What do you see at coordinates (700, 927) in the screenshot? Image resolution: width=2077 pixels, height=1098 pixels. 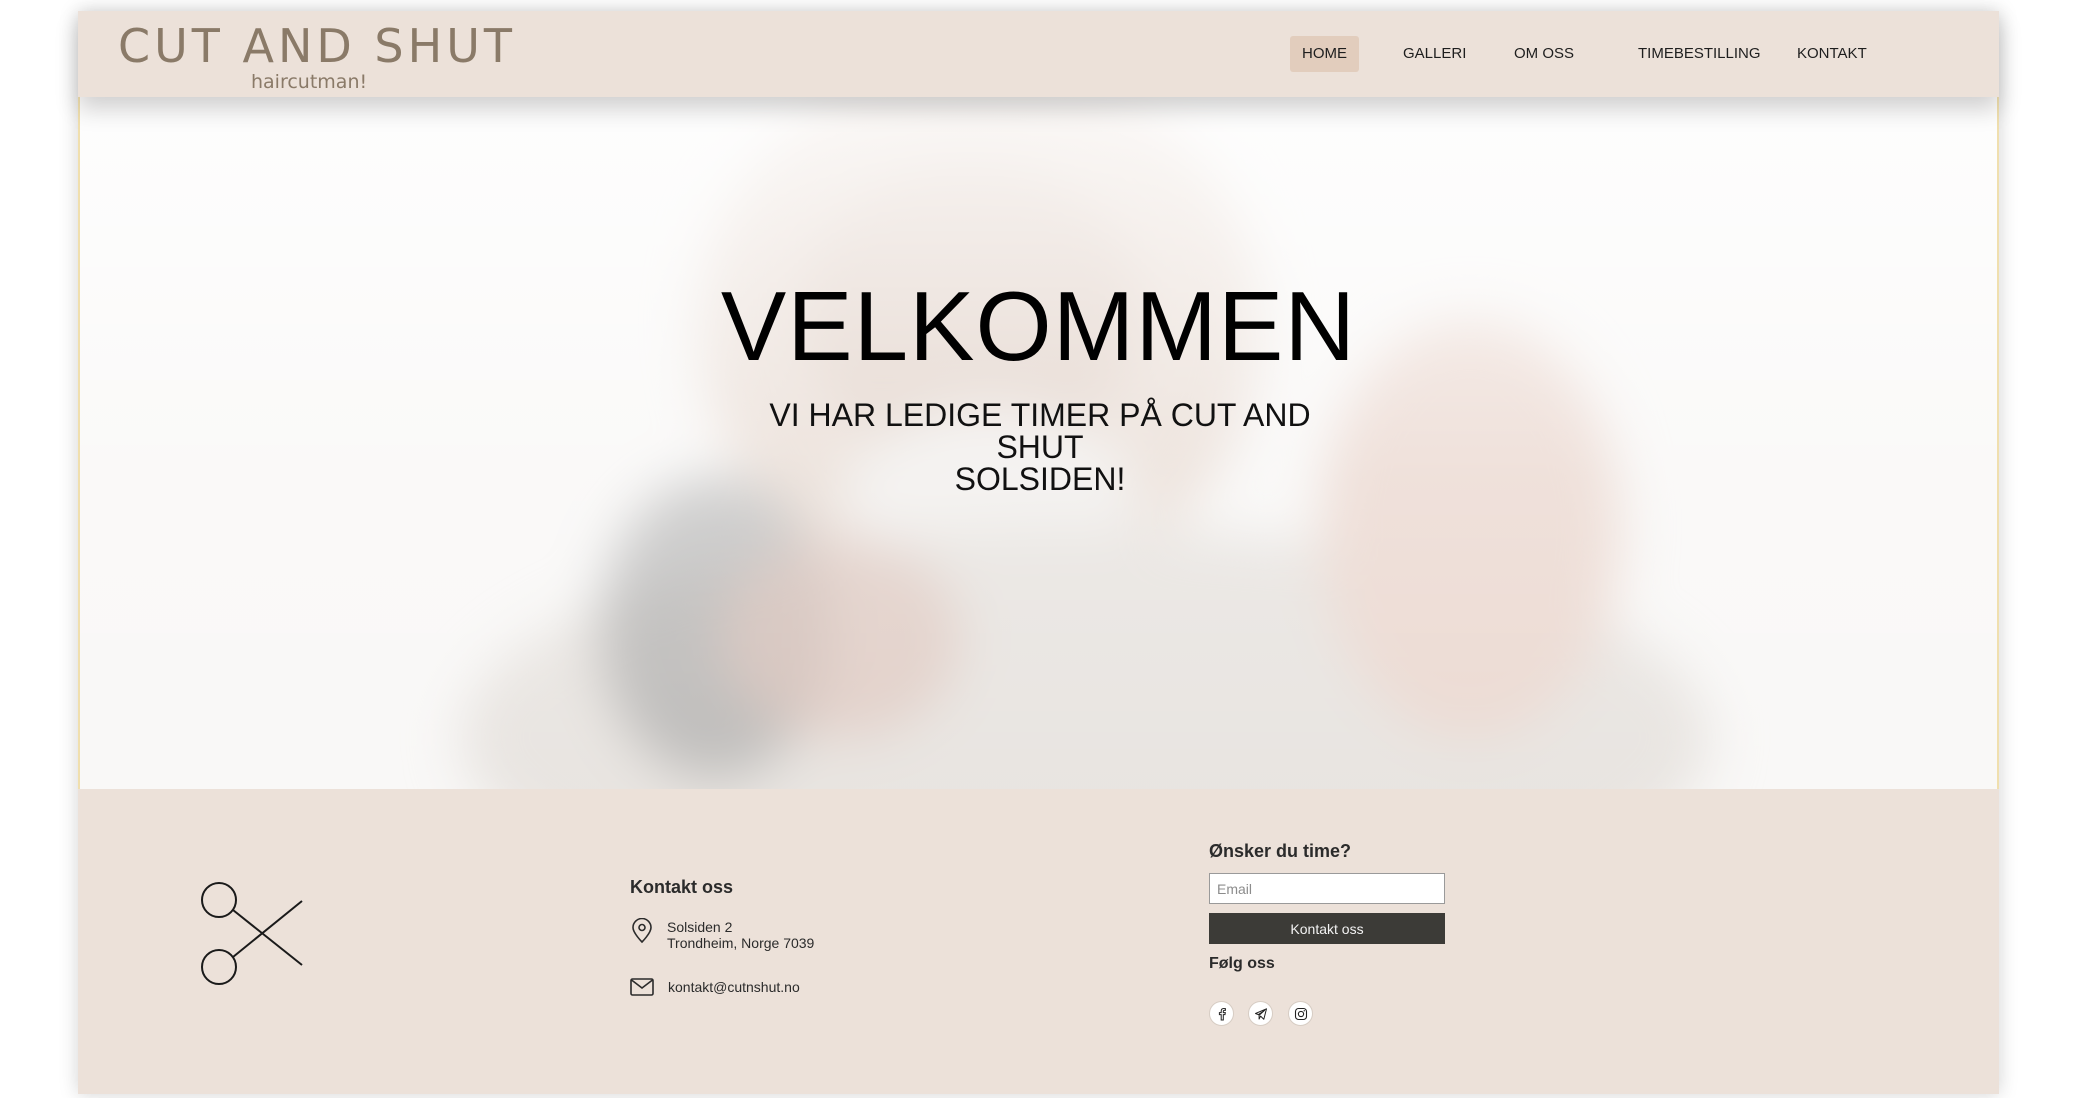 I see `address-line1: Solsiden 2` at bounding box center [700, 927].